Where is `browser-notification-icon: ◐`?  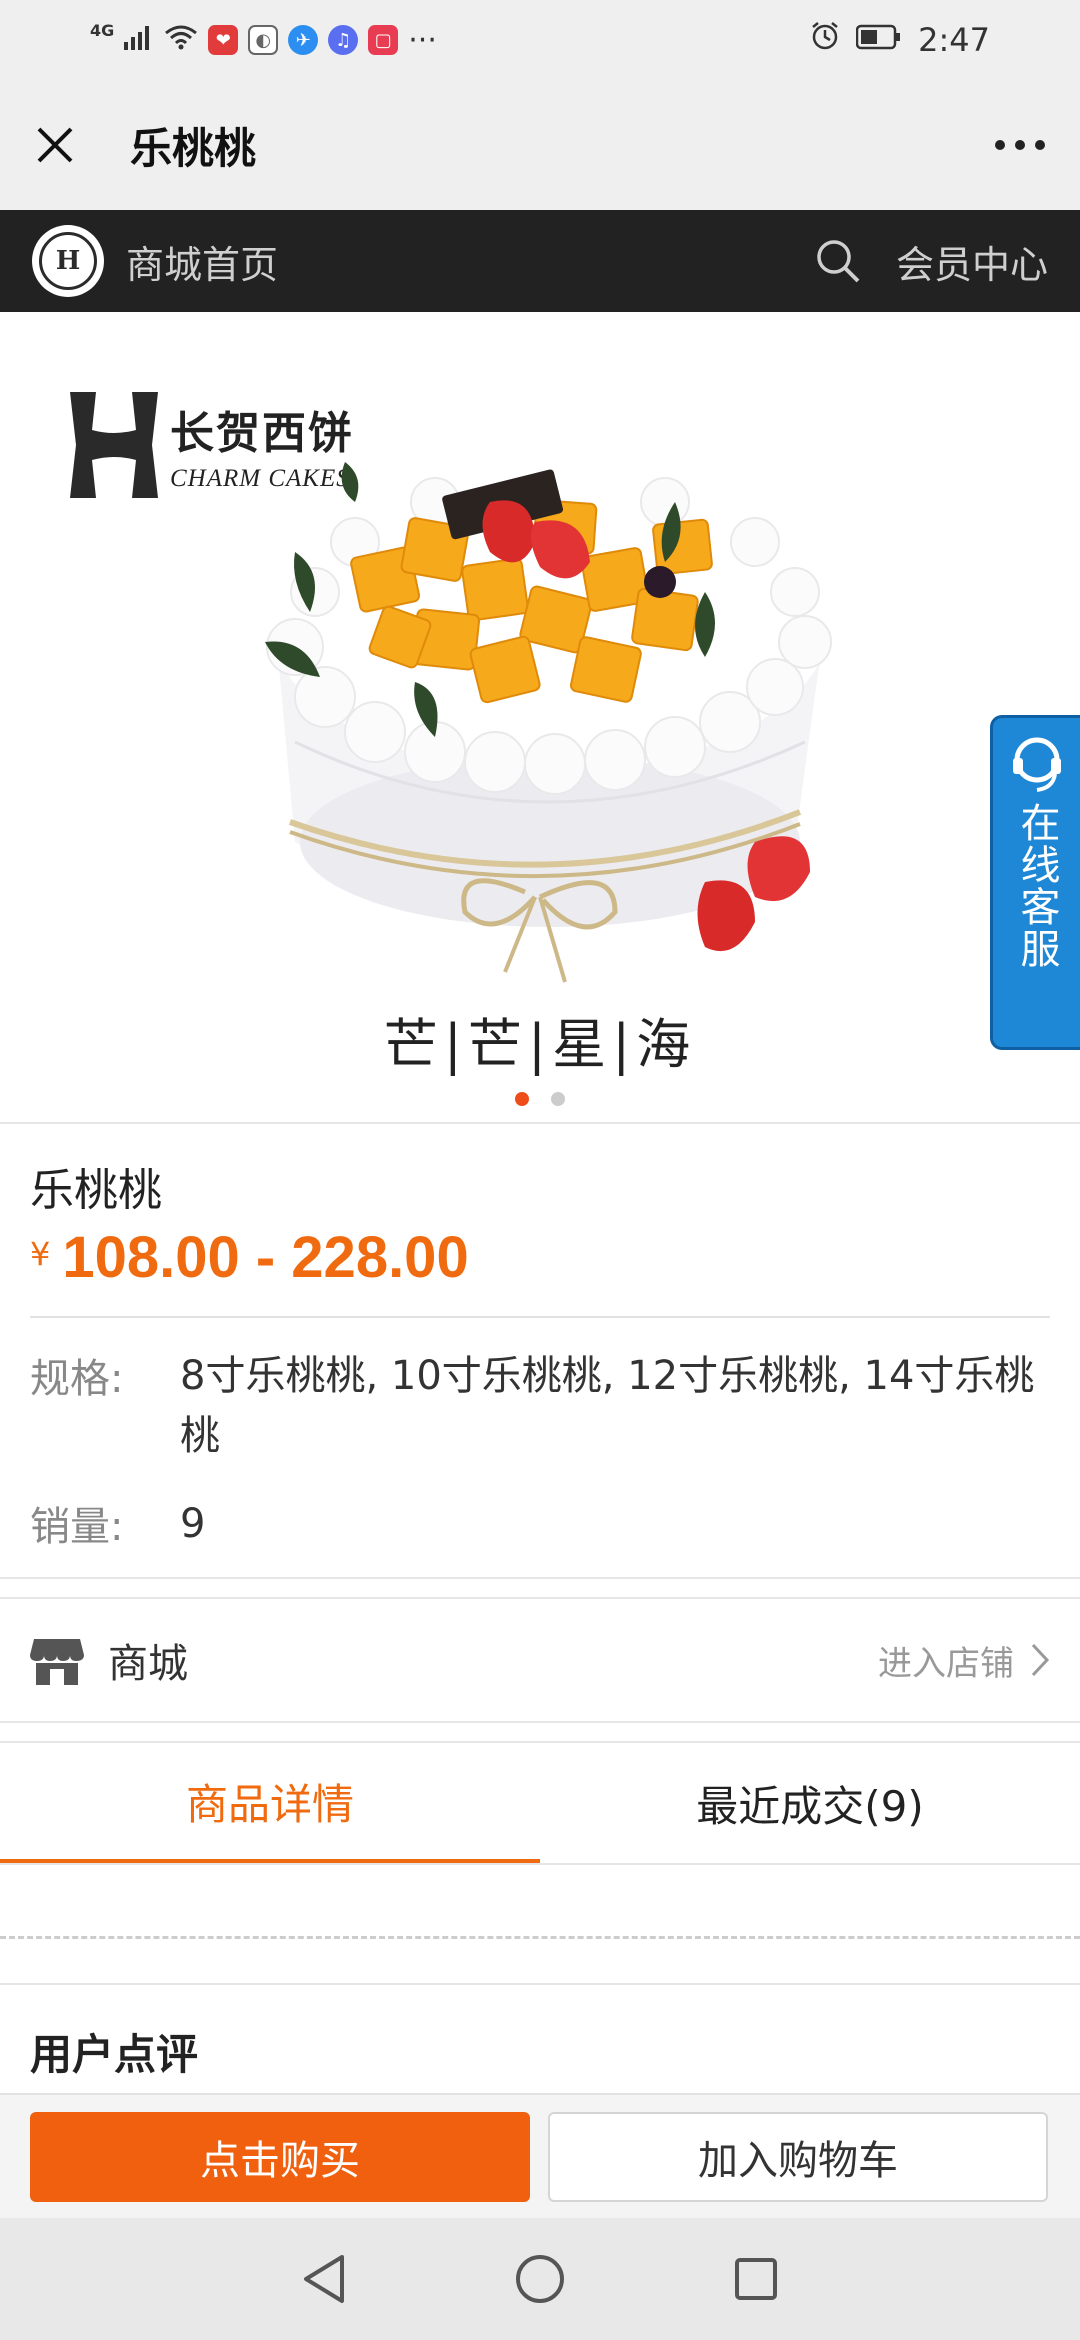 browser-notification-icon: ◐ is located at coordinates (263, 40).